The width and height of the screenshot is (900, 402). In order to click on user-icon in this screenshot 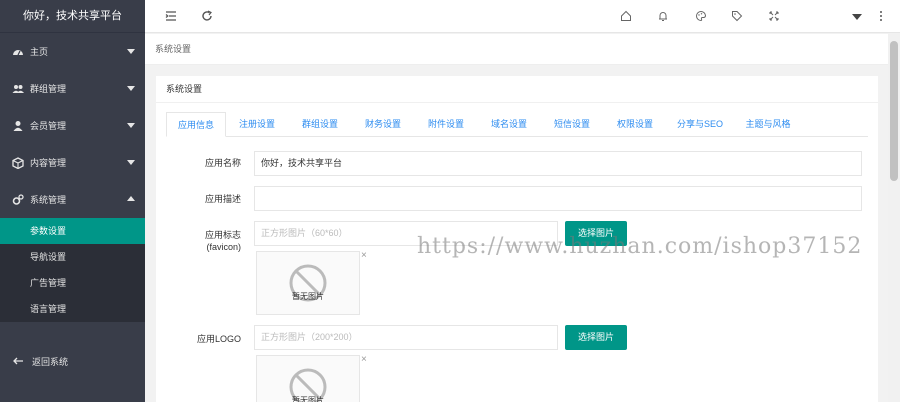, I will do `click(18, 125)`.